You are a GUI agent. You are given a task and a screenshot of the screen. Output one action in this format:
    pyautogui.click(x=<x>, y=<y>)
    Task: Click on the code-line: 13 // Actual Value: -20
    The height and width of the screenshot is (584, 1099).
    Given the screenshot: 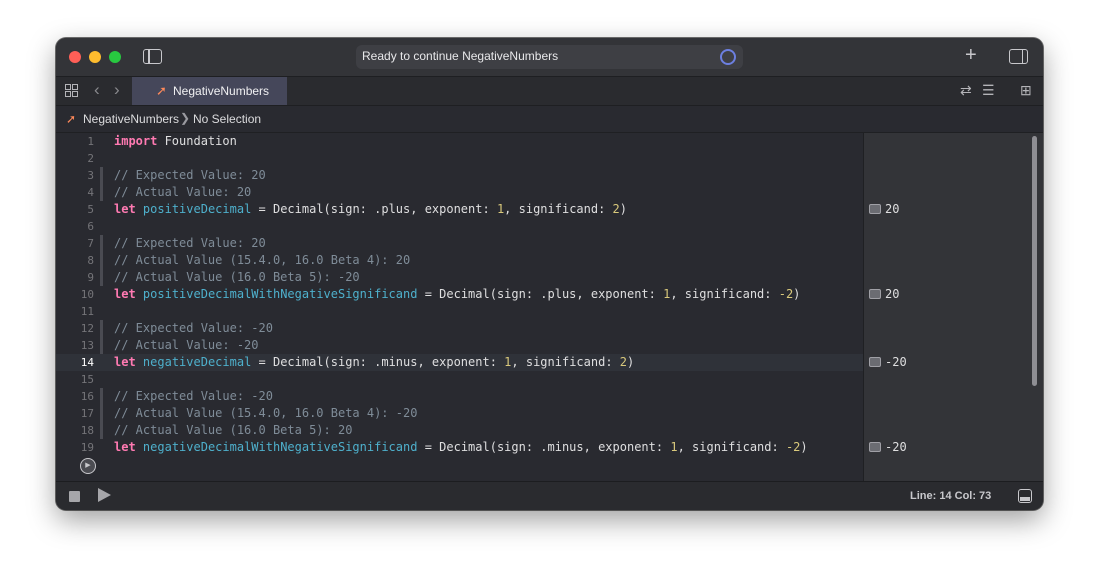 What is the action you would take?
    pyautogui.click(x=459, y=345)
    